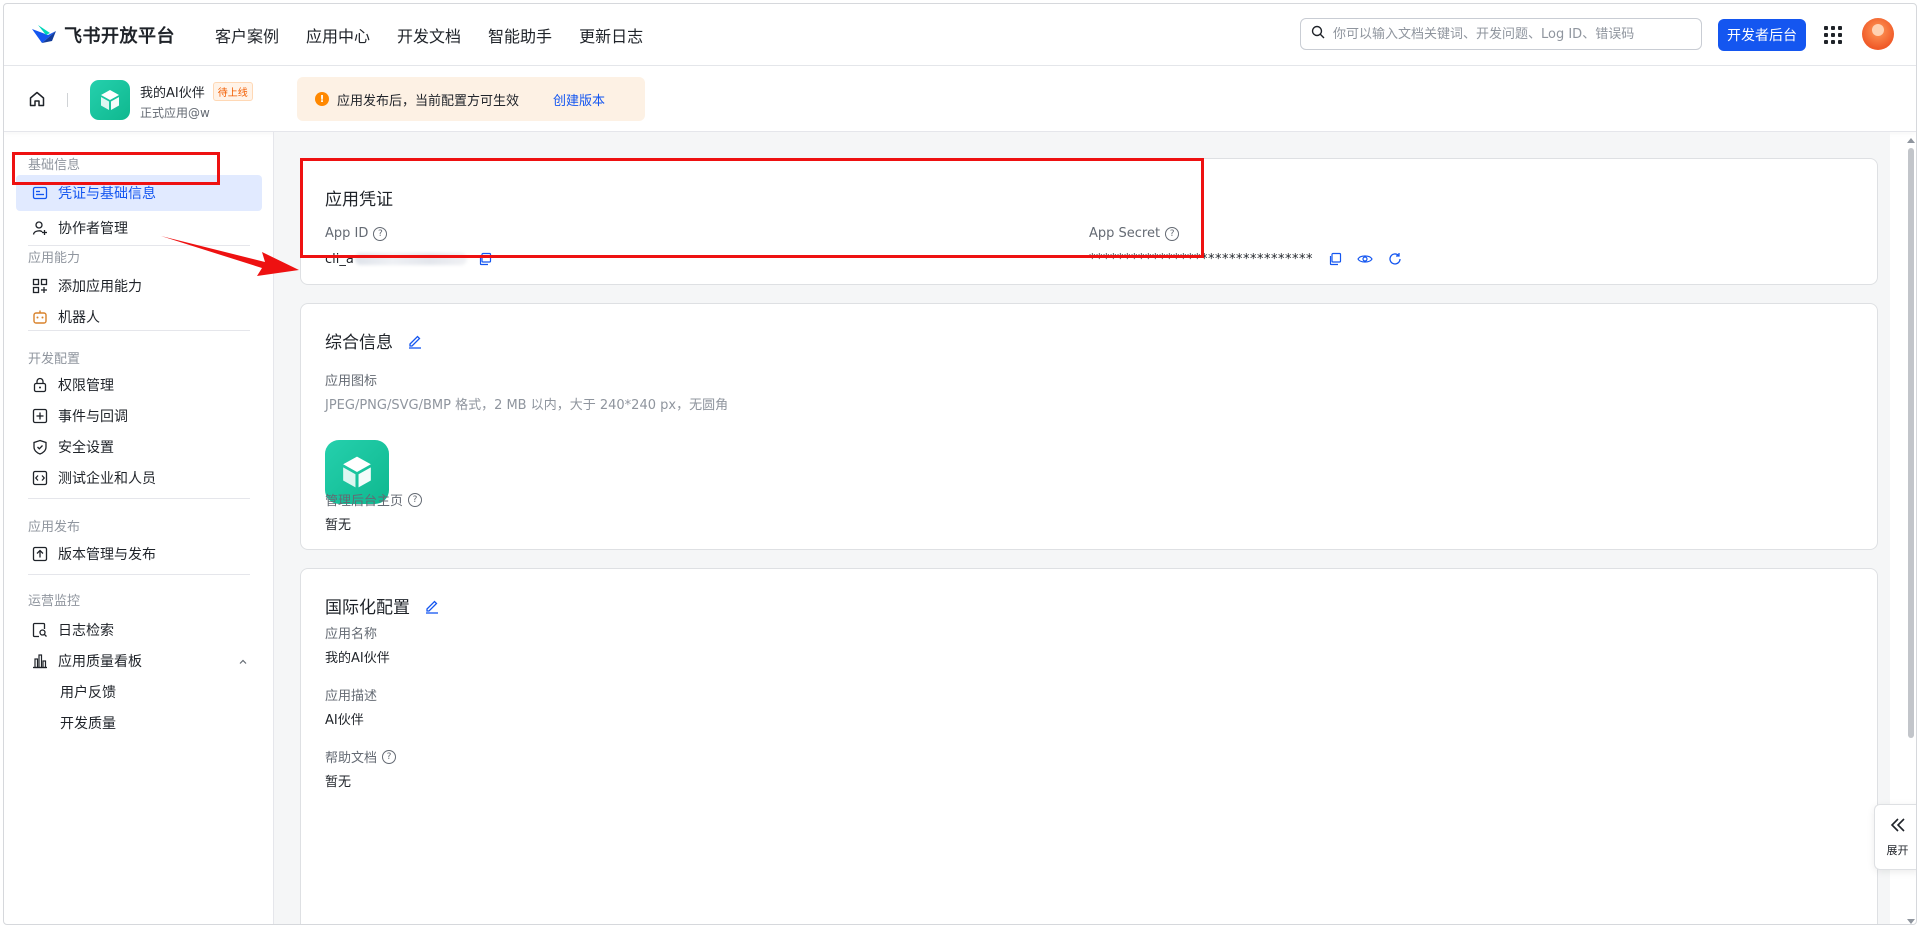 This screenshot has height=928, width=1920. I want to click on search-box, so click(1501, 34).